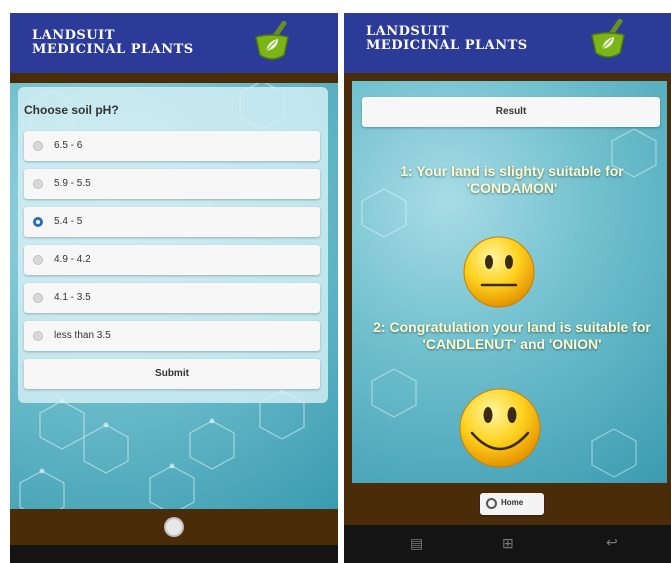 The image size is (671, 563). Describe the element at coordinates (172, 374) in the screenshot. I see `submit-button: Submit` at that location.